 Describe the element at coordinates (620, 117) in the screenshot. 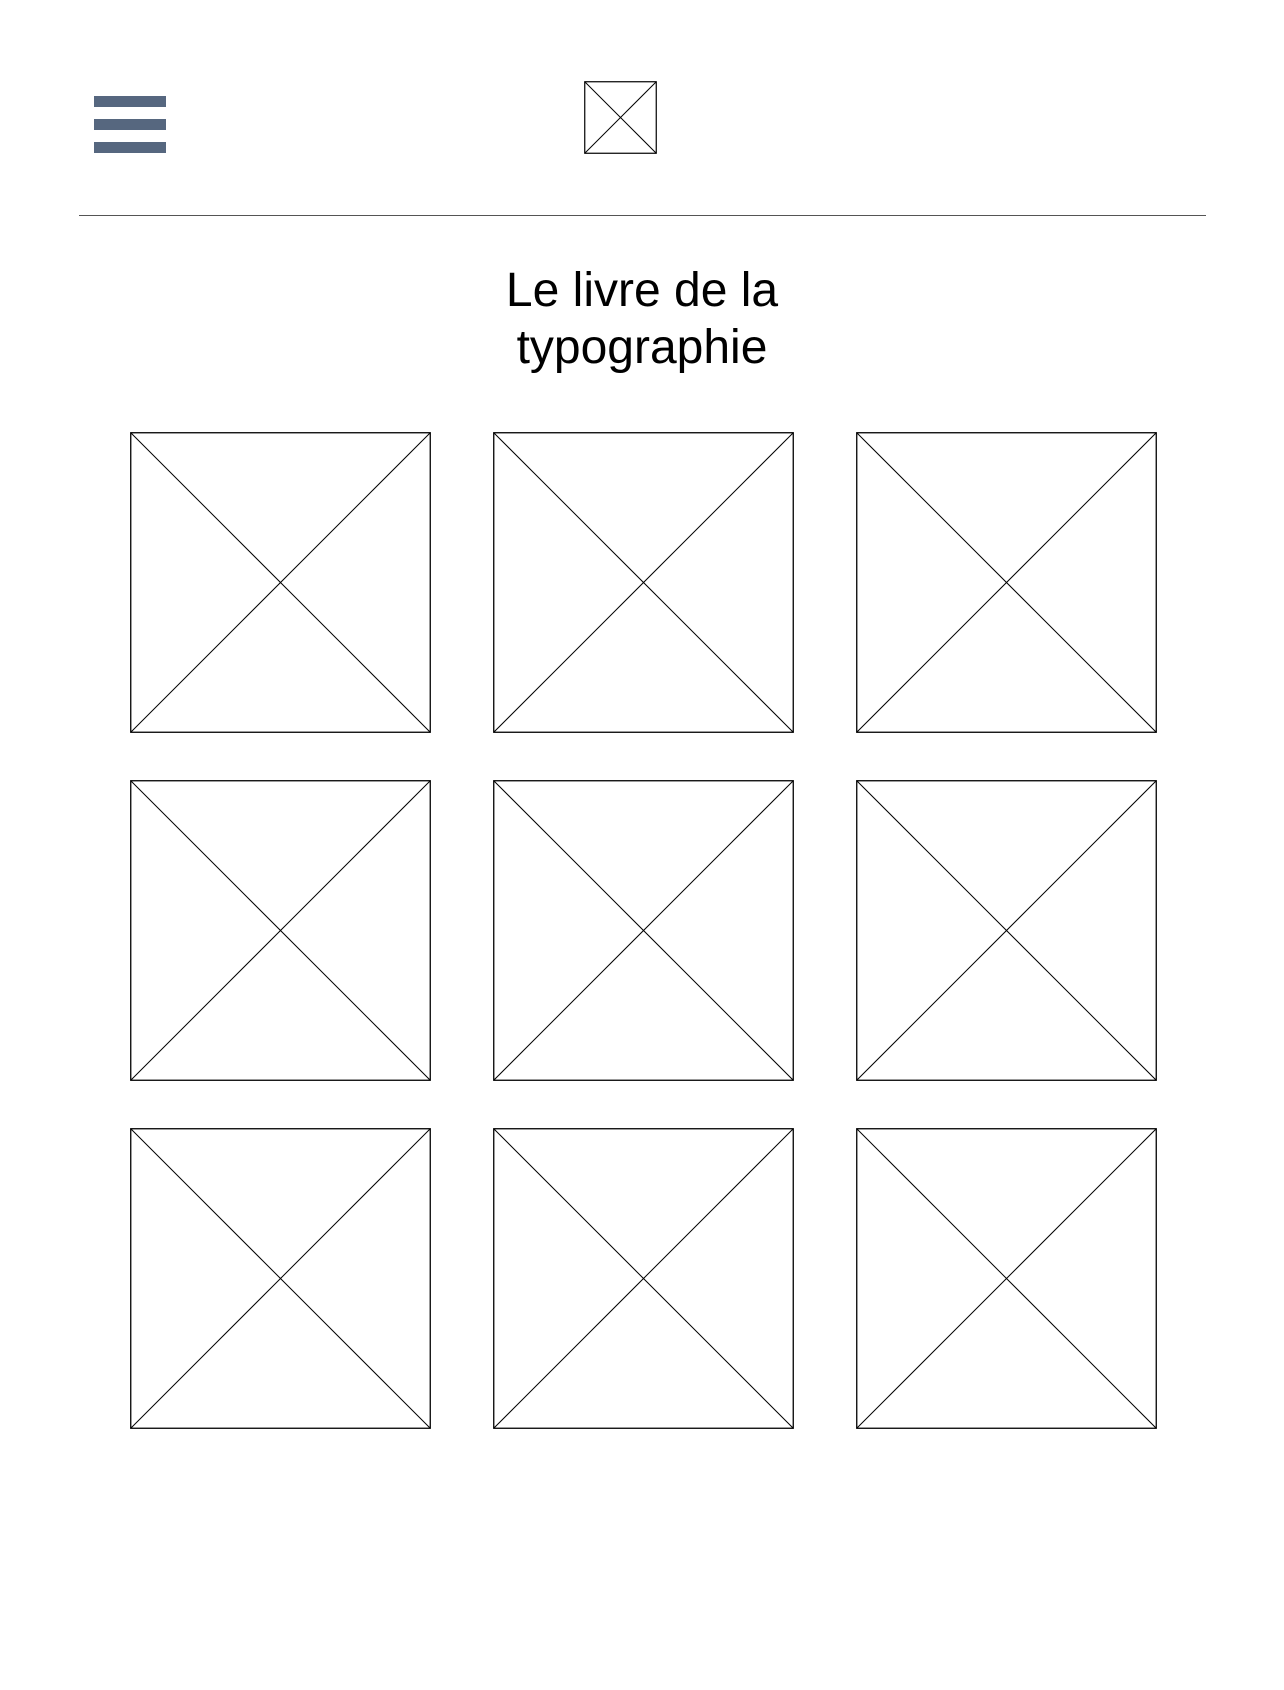

I see `logo-placeholder-icon` at that location.